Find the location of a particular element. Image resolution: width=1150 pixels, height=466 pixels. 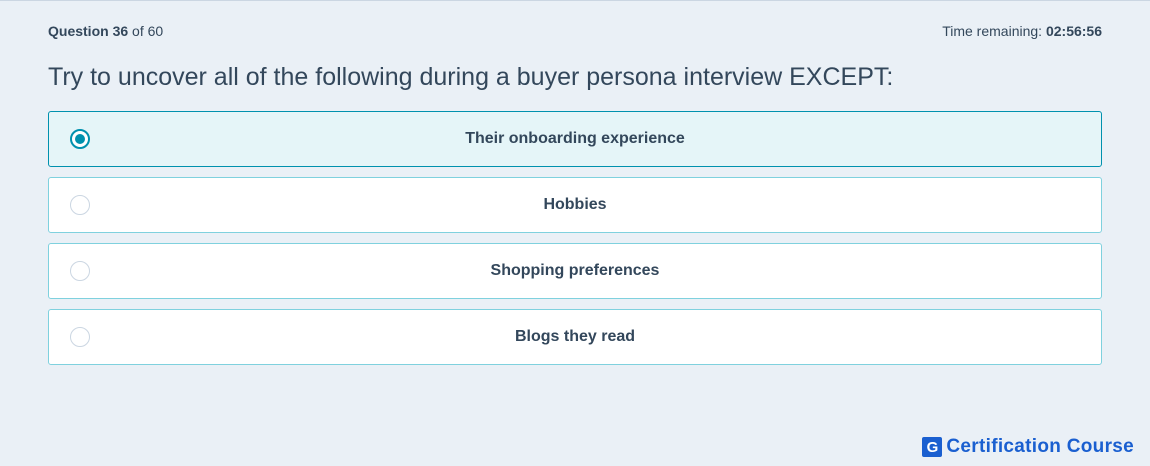

brand-watermark: G Certification Course is located at coordinates (1028, 447).